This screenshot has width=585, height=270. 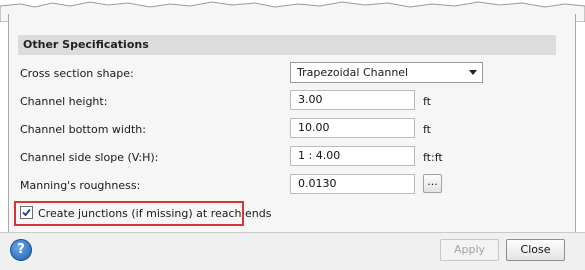 I want to click on side-slope-label: Channel side slope (V:H):, so click(x=89, y=157).